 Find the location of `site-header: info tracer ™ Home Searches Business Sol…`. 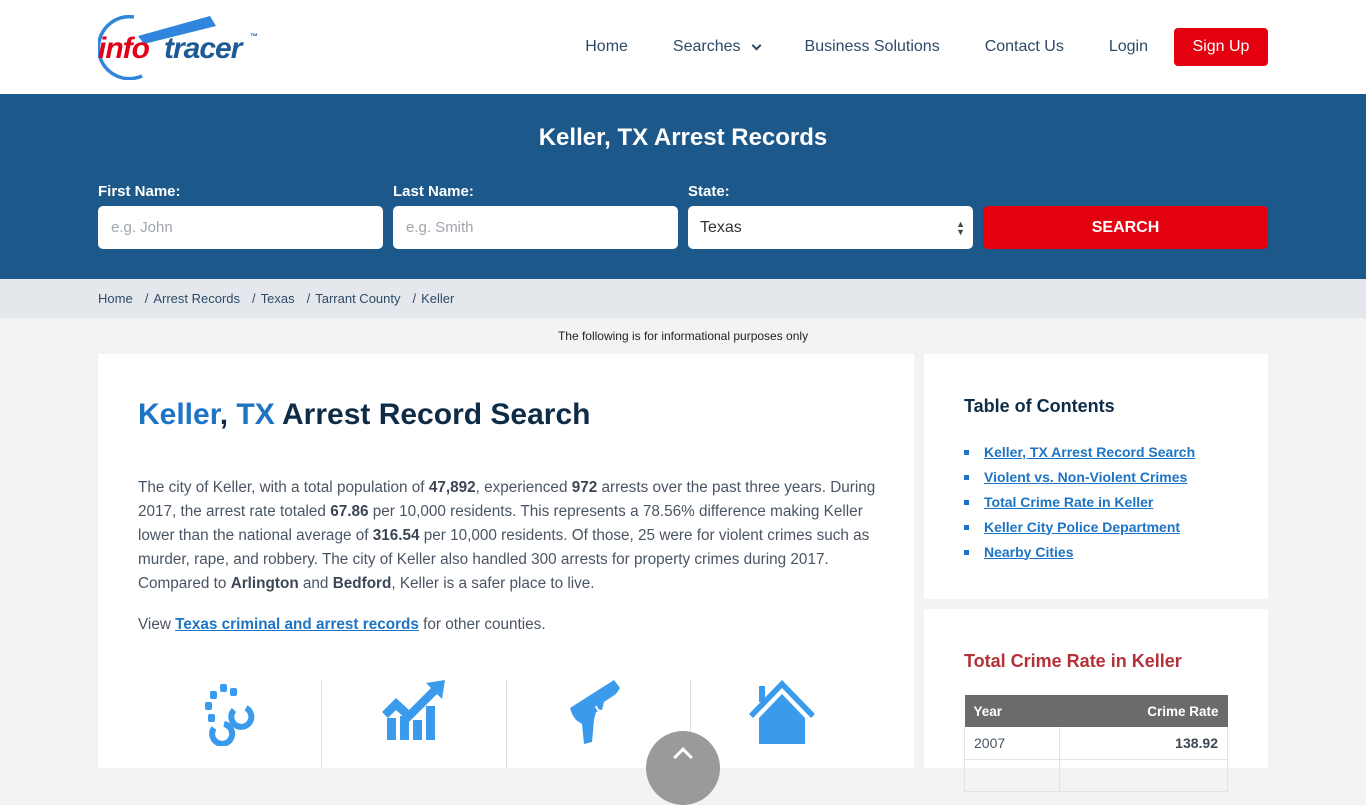

site-header: info tracer ™ Home Searches Business Sol… is located at coordinates (683, 47).